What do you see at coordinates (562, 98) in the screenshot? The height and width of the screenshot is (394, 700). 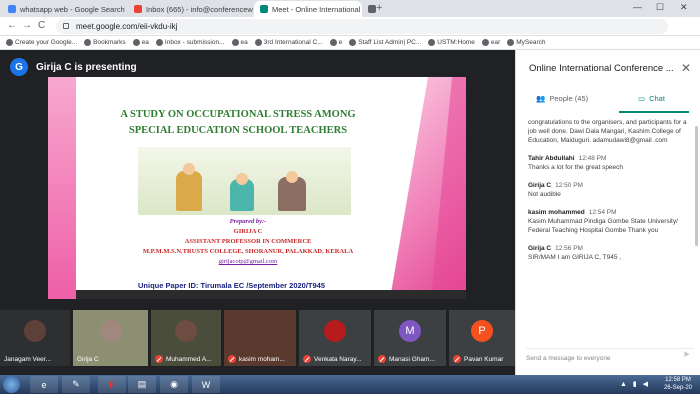 I see `tab-people: 👥 People (45)` at bounding box center [562, 98].